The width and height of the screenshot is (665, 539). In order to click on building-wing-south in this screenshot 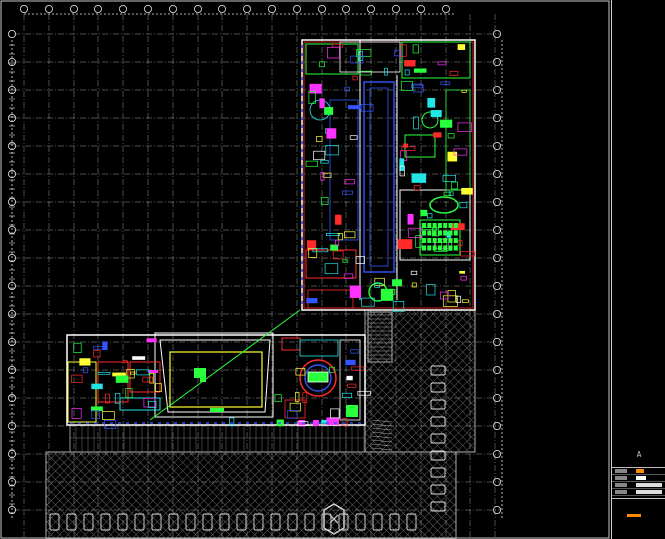, I will do `click(216, 367)`.